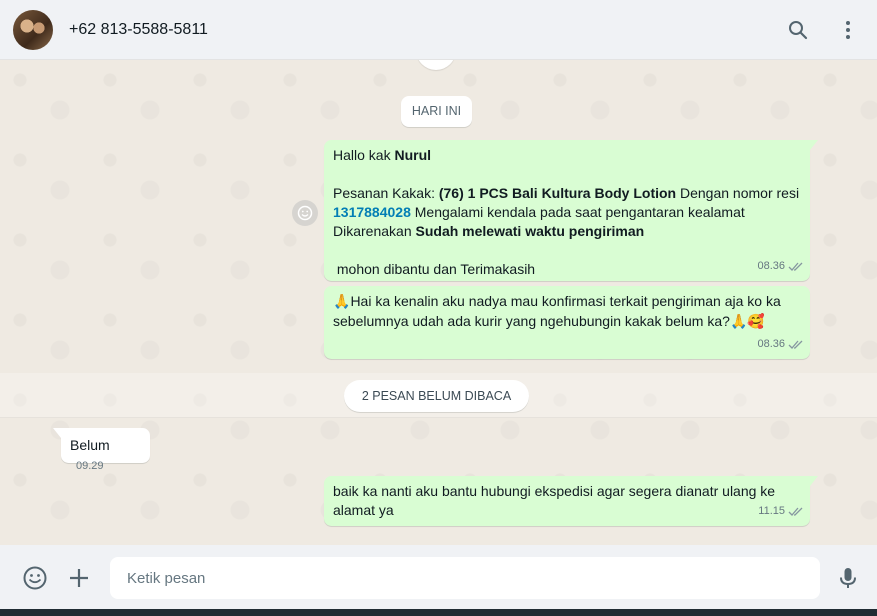 The height and width of the screenshot is (616, 877). What do you see at coordinates (771, 511) in the screenshot?
I see `message-time: 11.15` at bounding box center [771, 511].